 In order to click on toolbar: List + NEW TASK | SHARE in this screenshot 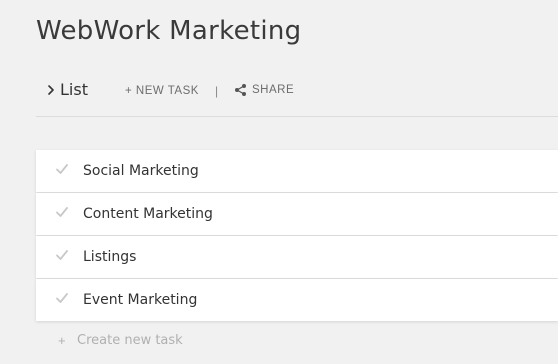, I will do `click(297, 92)`.